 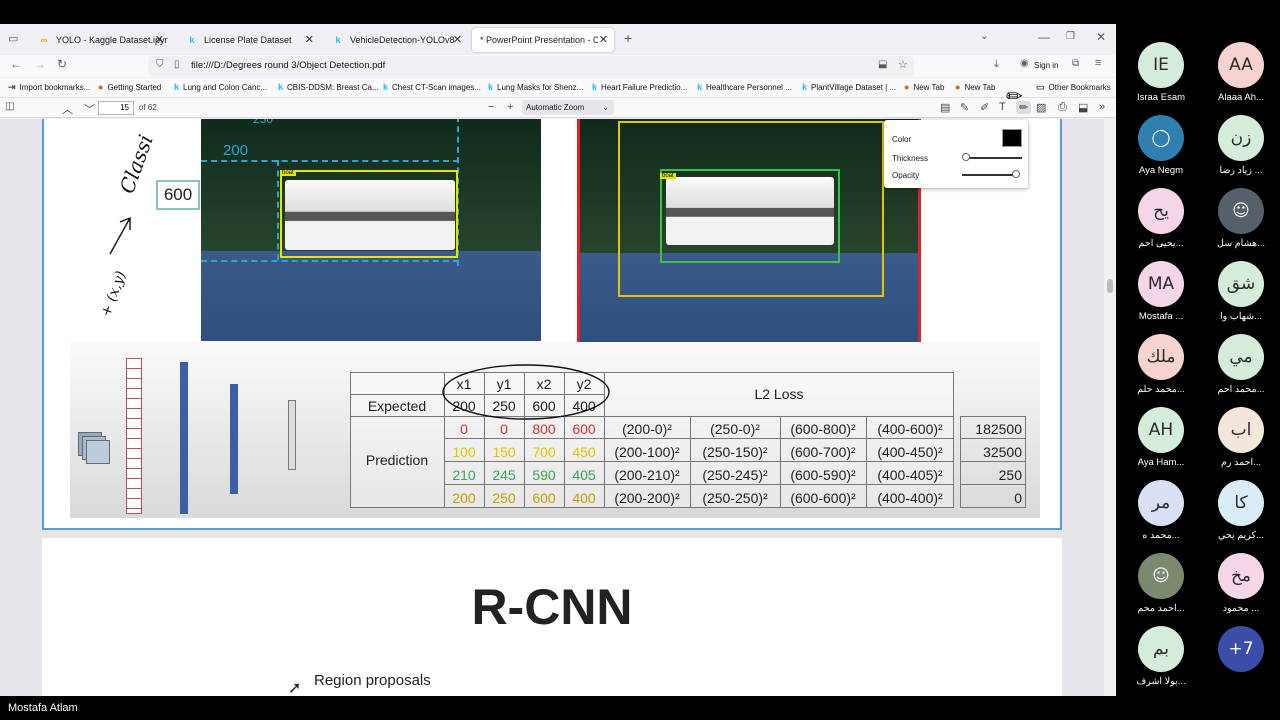 What do you see at coordinates (1101, 37) in the screenshot?
I see `window-close-icon: ✕` at bounding box center [1101, 37].